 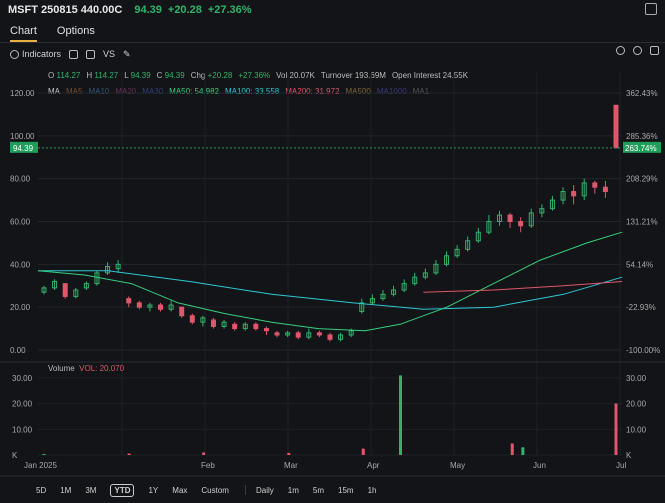 What do you see at coordinates (179, 490) in the screenshot?
I see `period-max: Max` at bounding box center [179, 490].